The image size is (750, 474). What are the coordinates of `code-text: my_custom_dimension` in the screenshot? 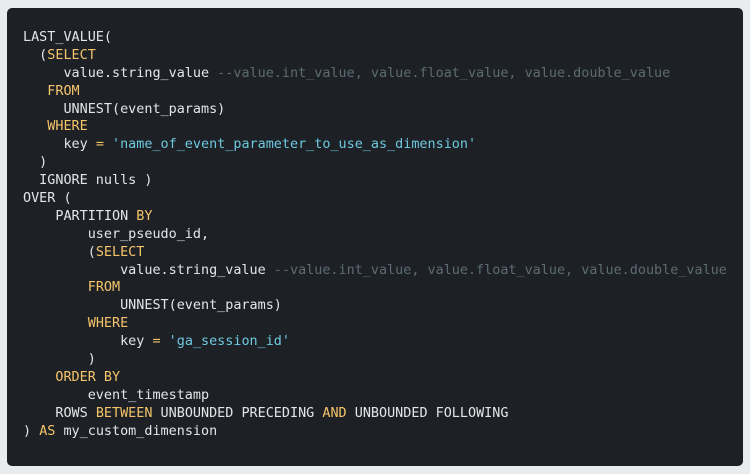 It's located at (136, 431).